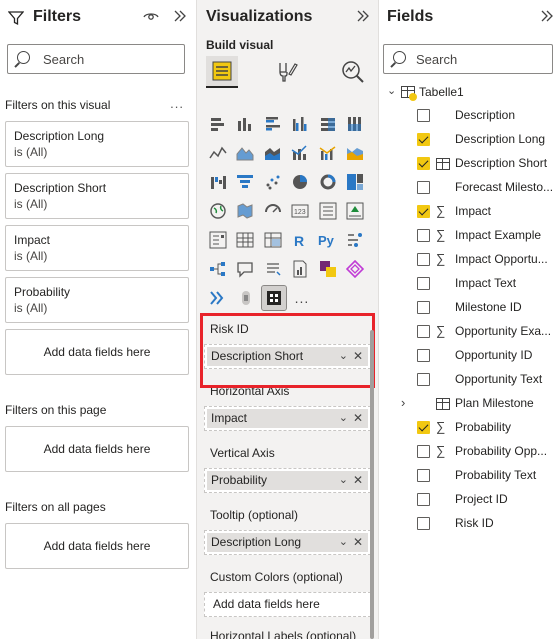 The height and width of the screenshot is (639, 560). I want to click on custom-colors-drop-zone: Add data fields here, so click(287, 604).